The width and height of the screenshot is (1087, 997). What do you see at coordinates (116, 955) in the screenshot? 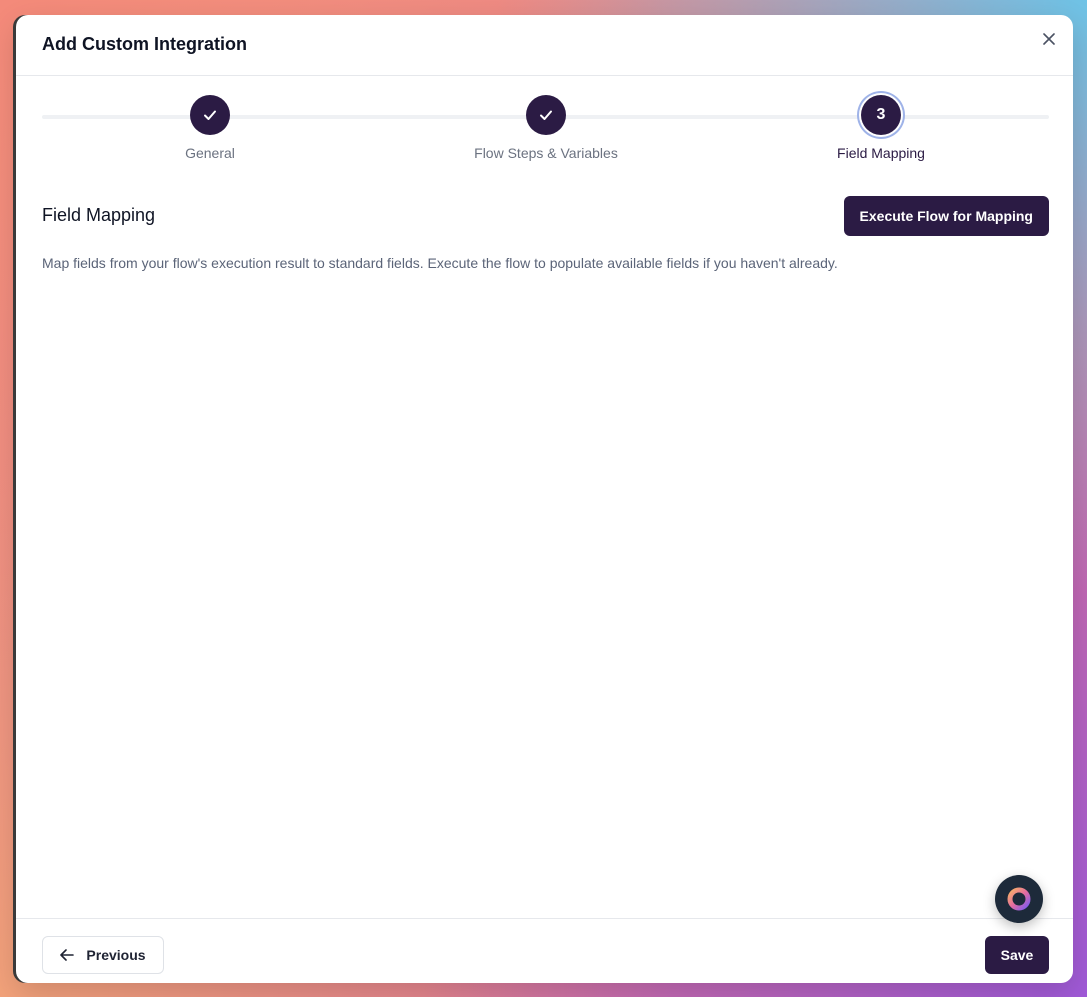
I see `previous-label: Previous` at bounding box center [116, 955].